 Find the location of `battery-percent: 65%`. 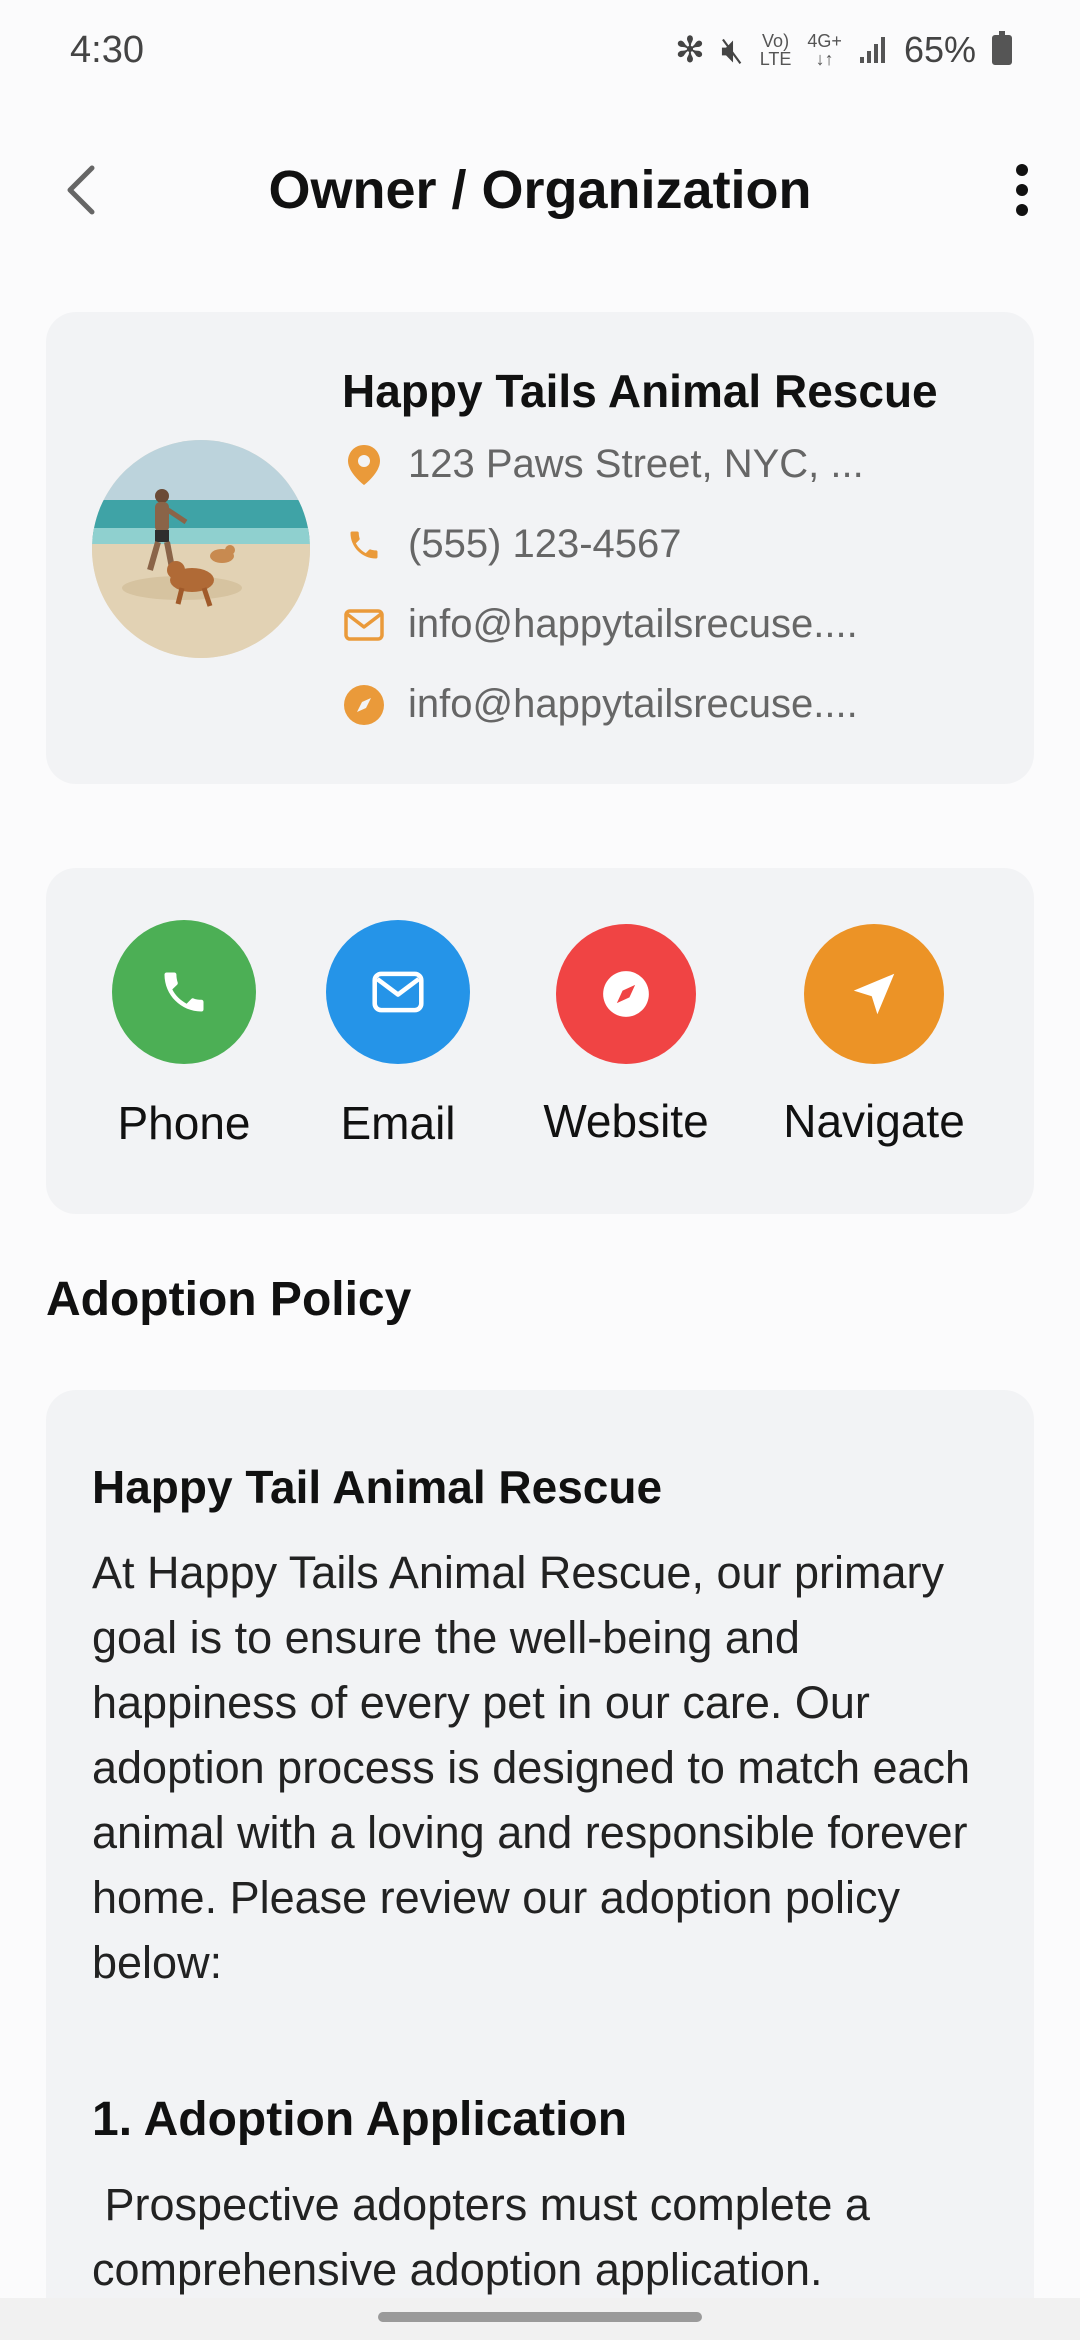

battery-percent: 65% is located at coordinates (939, 49).